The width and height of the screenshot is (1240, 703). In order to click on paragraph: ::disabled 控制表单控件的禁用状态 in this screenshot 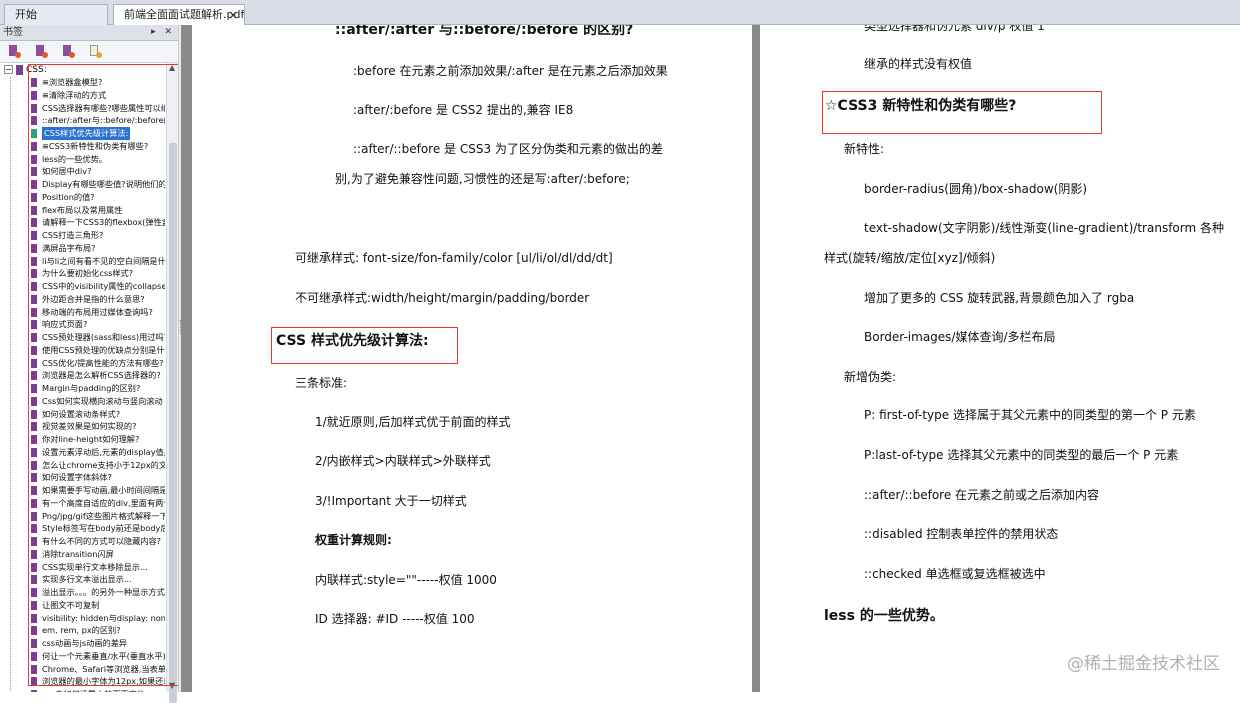, I will do `click(961, 533)`.